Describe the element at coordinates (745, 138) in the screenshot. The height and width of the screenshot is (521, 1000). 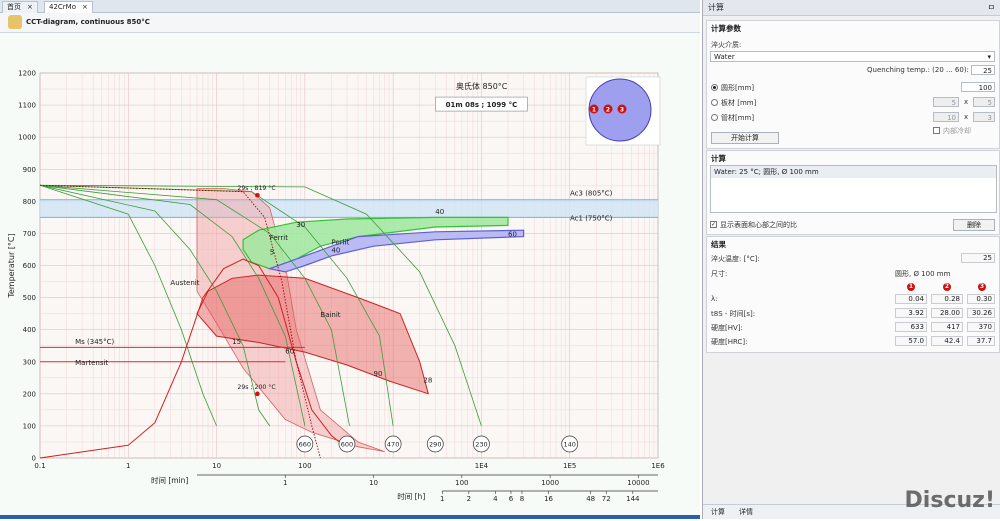
I see `start-calc-button: 开始计算` at that location.